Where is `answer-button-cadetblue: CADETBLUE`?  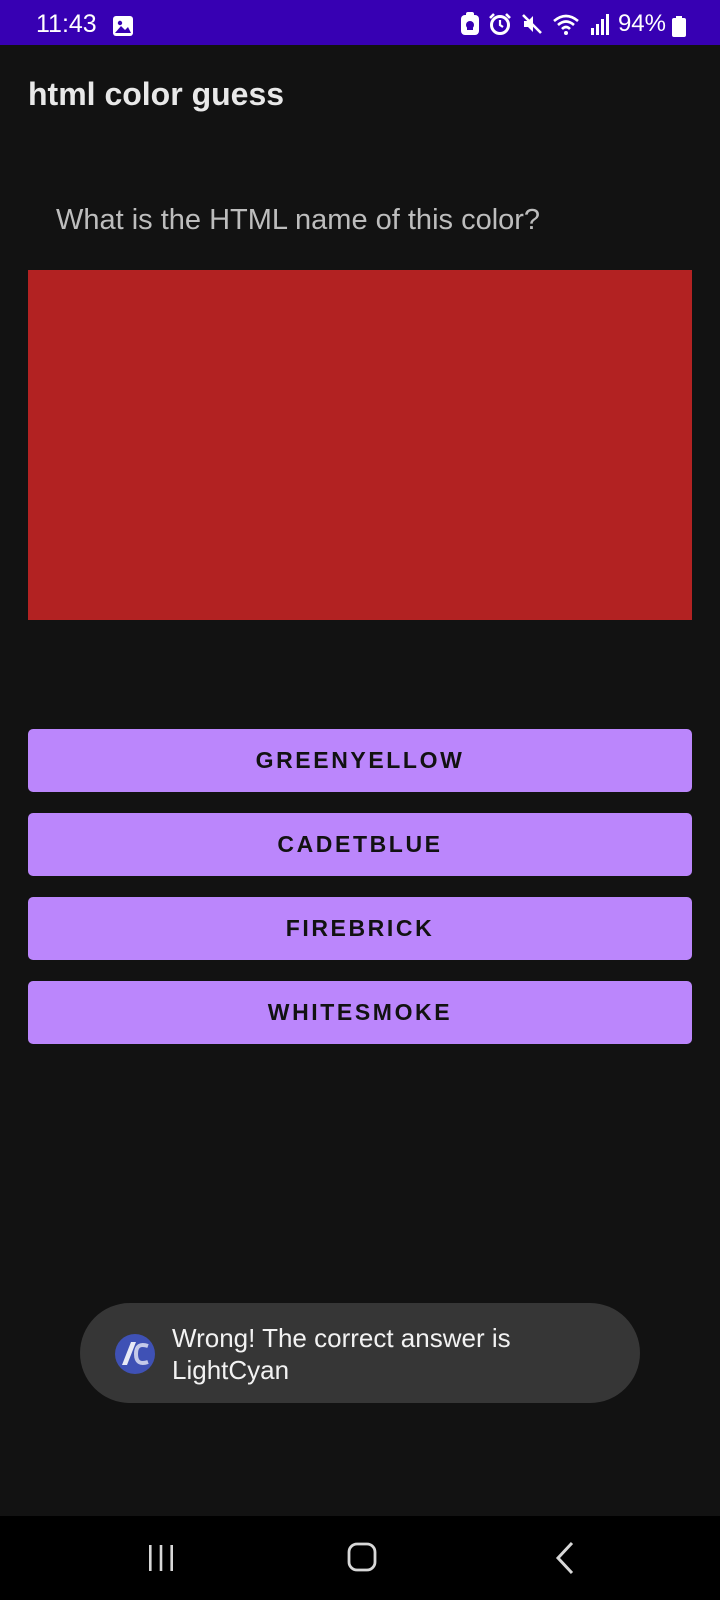
answer-button-cadetblue: CADETBLUE is located at coordinates (360, 844).